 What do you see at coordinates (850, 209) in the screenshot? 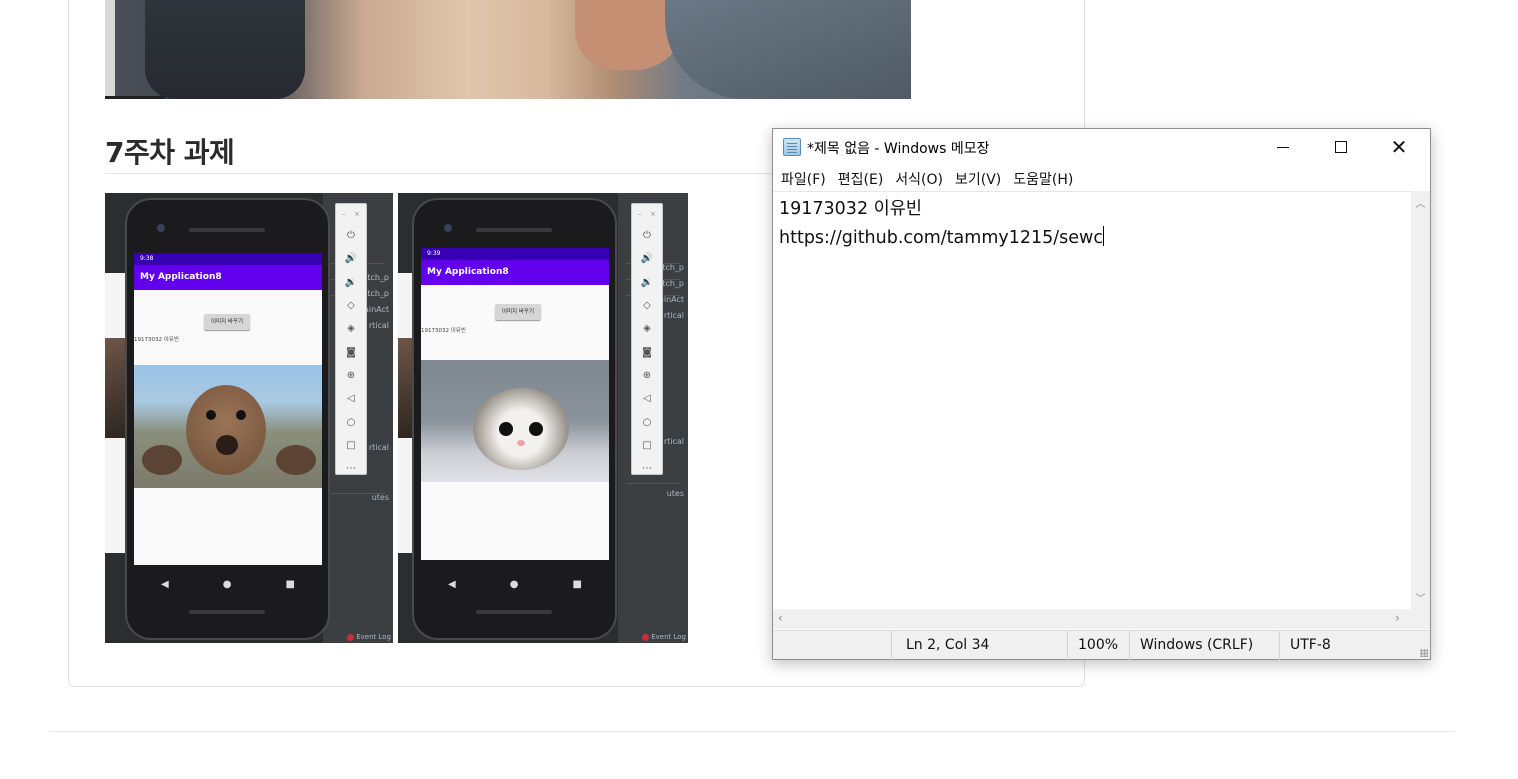
I see `text-line-1: 19173032 이유빈` at bounding box center [850, 209].